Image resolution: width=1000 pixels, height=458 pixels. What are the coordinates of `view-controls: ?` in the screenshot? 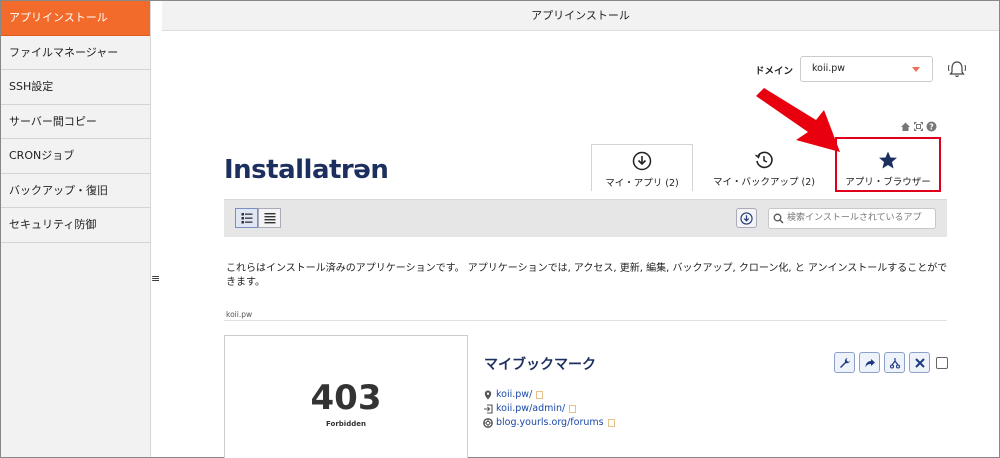 It's located at (918, 127).